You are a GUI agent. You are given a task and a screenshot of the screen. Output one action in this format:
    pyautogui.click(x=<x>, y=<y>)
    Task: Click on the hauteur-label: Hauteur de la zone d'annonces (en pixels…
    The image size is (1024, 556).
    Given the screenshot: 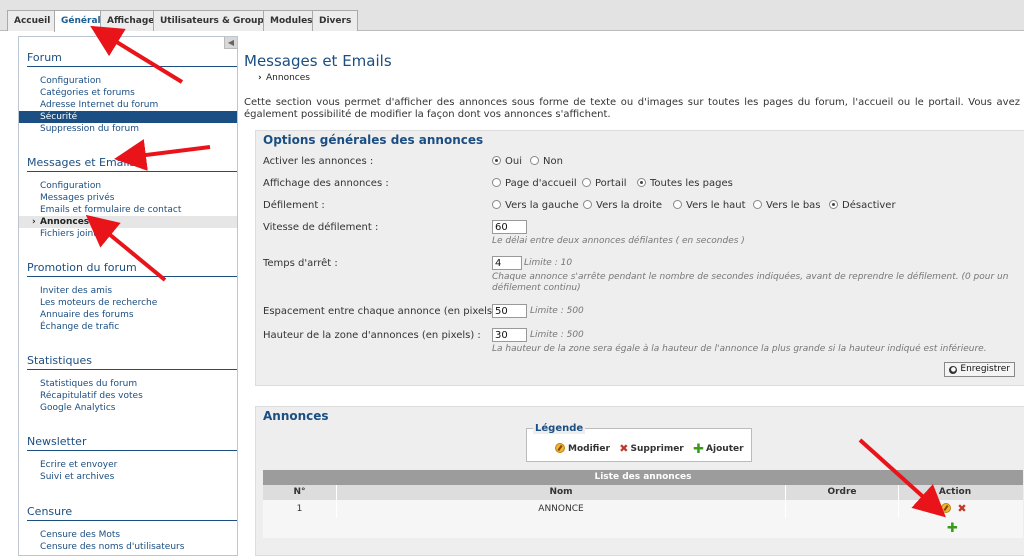 What is the action you would take?
    pyautogui.click(x=372, y=335)
    